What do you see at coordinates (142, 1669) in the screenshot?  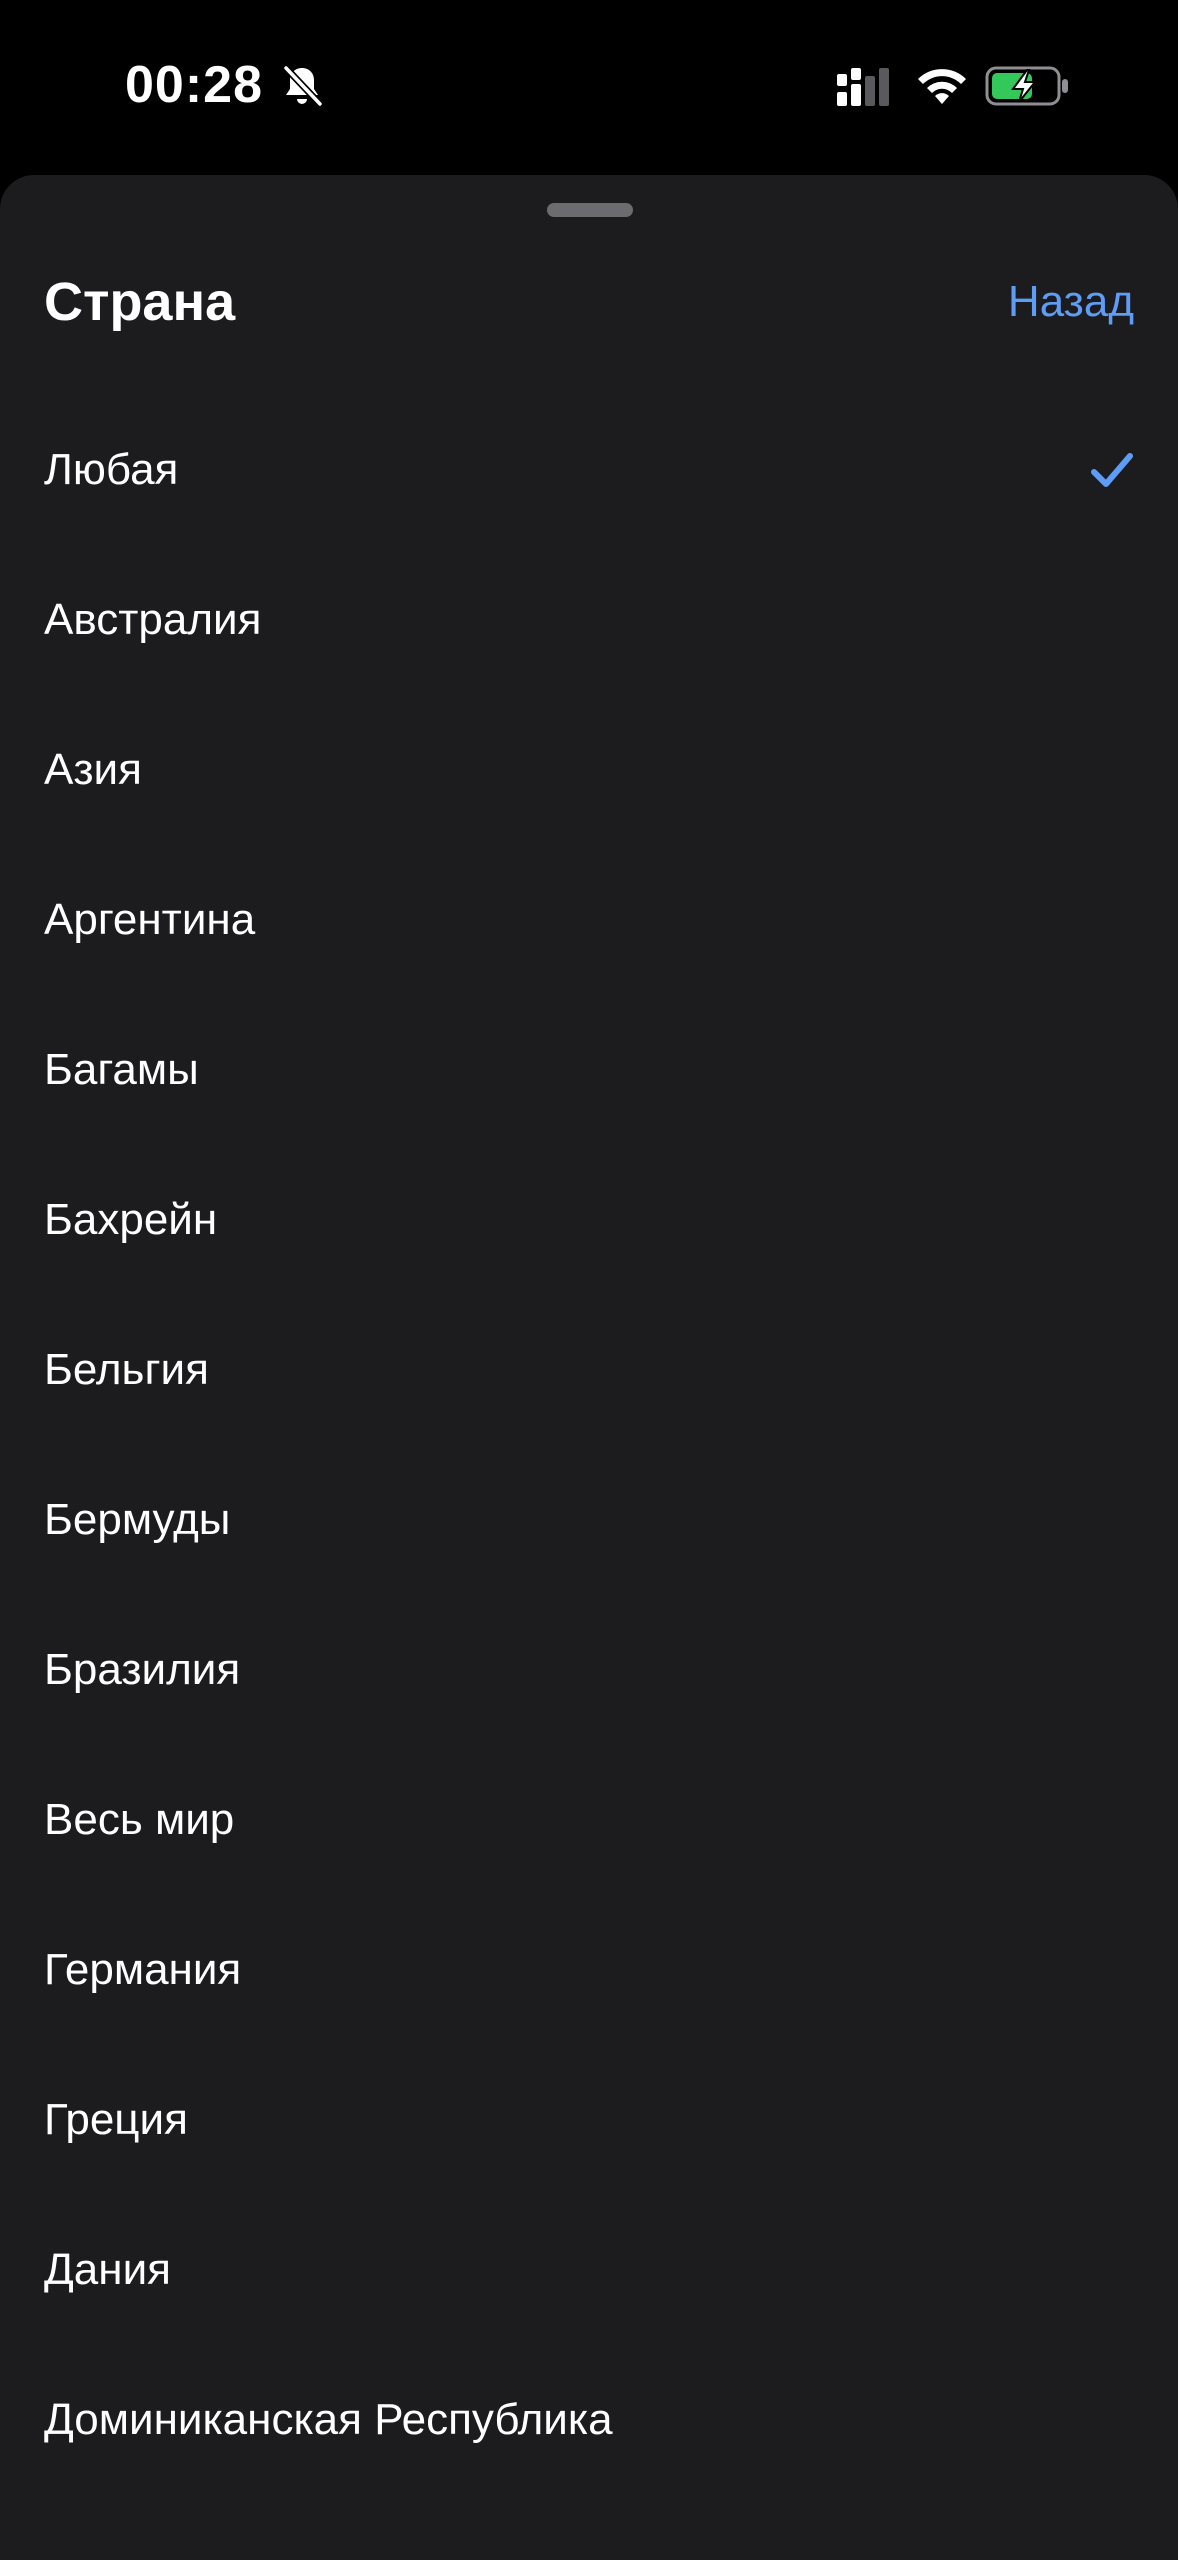 I see `country-label: Бразилия` at bounding box center [142, 1669].